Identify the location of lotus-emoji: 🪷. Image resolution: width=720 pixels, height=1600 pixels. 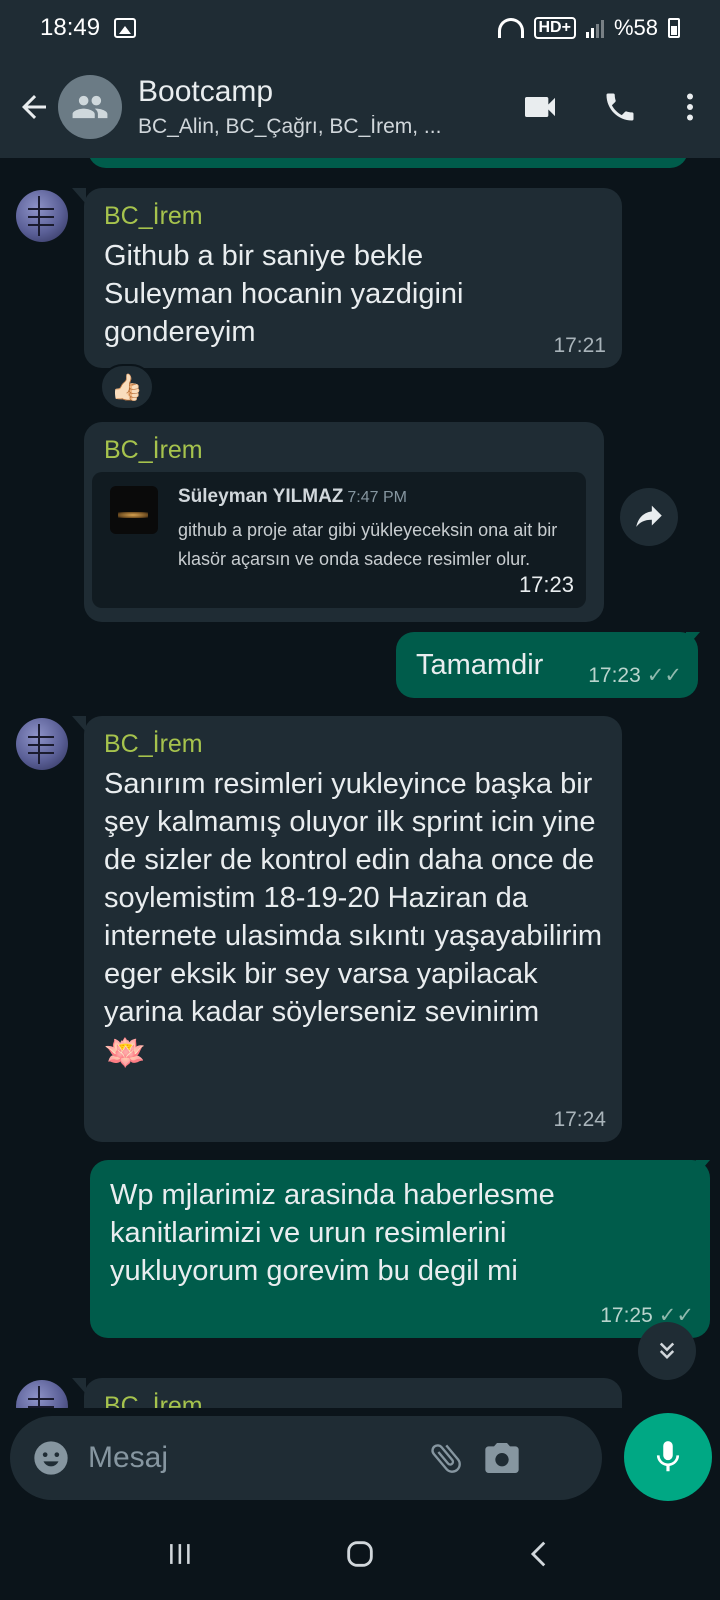
(125, 1053).